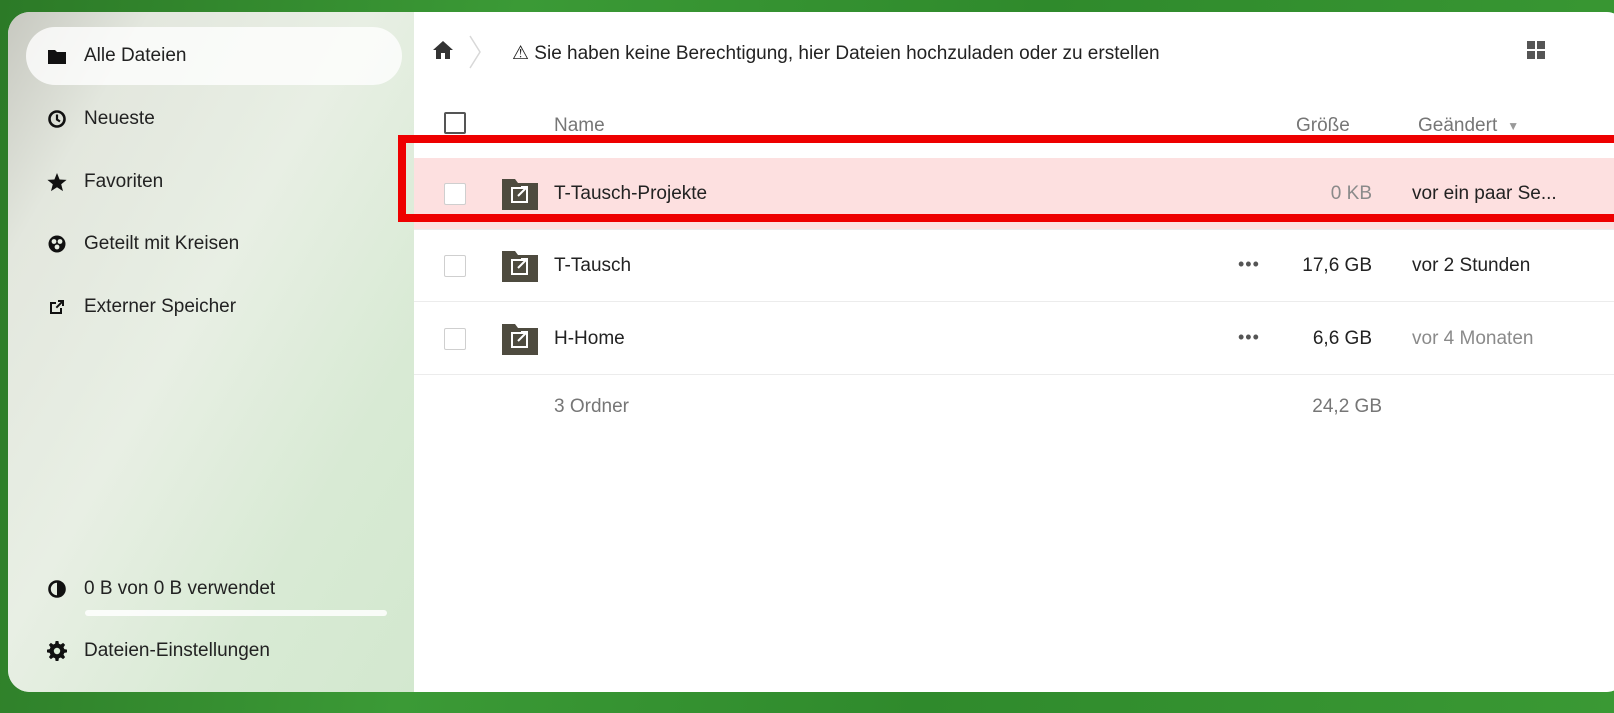 The image size is (1614, 713). What do you see at coordinates (1351, 193) in the screenshot?
I see `file-size: 0 KB` at bounding box center [1351, 193].